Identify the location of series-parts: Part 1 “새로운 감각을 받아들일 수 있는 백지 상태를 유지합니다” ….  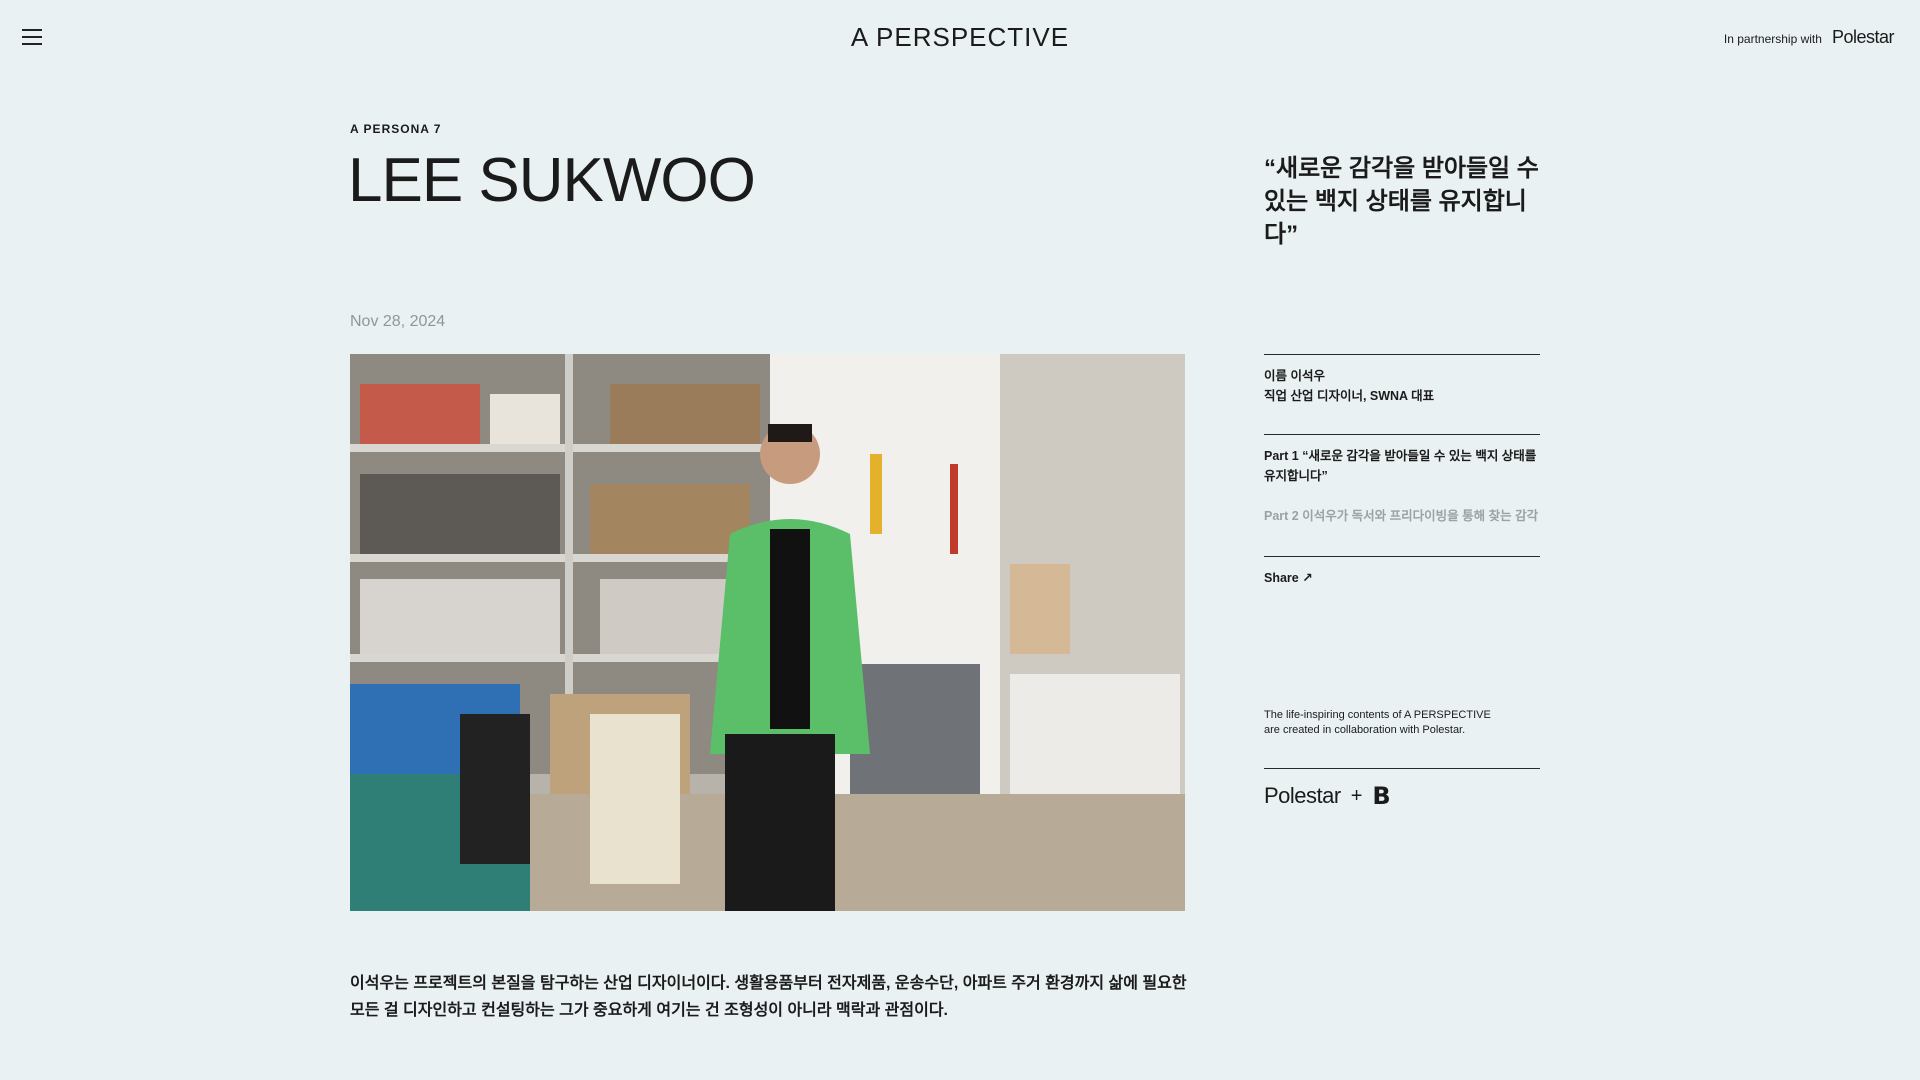
(1402, 496).